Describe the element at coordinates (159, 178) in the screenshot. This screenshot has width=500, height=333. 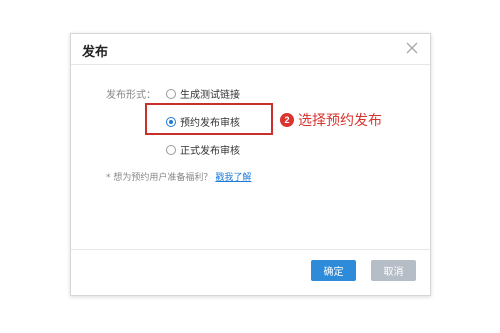
I see `hint-text: * 想为预约用户准备福利？` at that location.